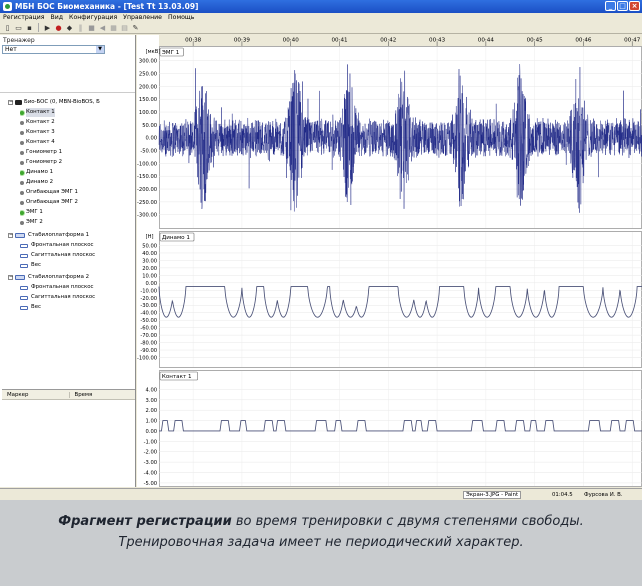 This screenshot has width=642, height=586. Describe the element at coordinates (48, 277) in the screenshot. I see `tree-item: − Стабилоплатформа 2` at that location.